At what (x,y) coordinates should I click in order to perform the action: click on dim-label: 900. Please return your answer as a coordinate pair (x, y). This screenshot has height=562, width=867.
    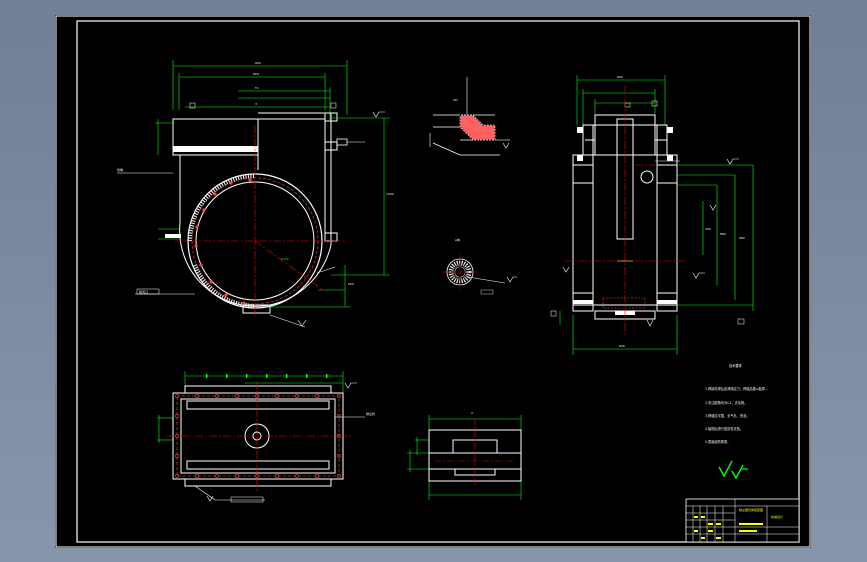
    Looking at the image, I should click on (258, 63).